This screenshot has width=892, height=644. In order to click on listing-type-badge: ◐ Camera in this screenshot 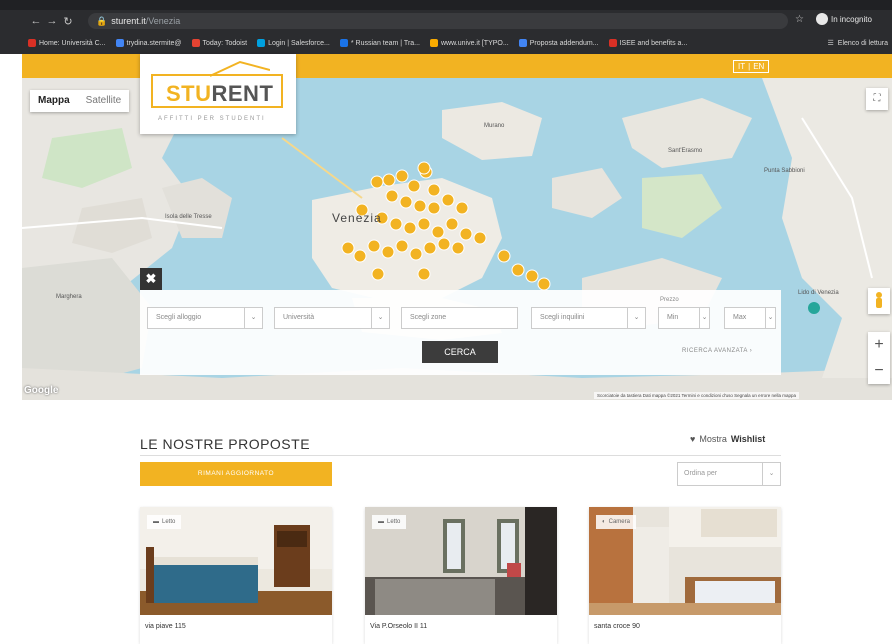, I will do `click(616, 522)`.